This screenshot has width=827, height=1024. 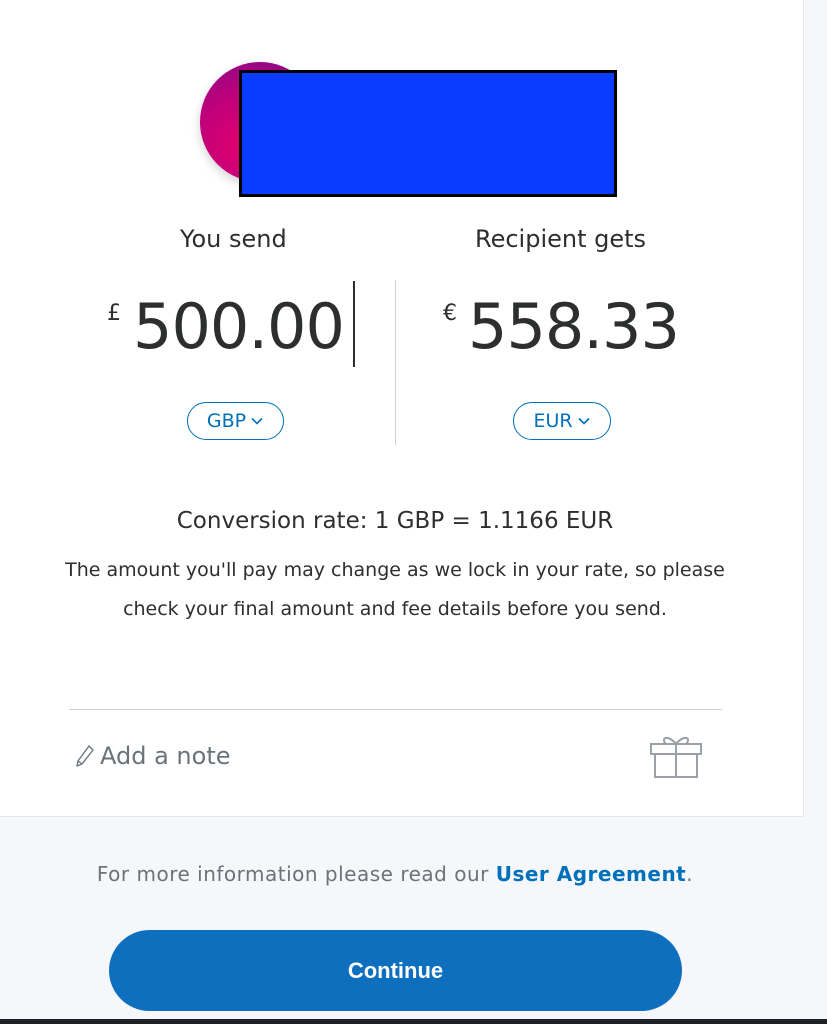 I want to click on footer-info-prefix: For more information please read our, so click(x=296, y=874).